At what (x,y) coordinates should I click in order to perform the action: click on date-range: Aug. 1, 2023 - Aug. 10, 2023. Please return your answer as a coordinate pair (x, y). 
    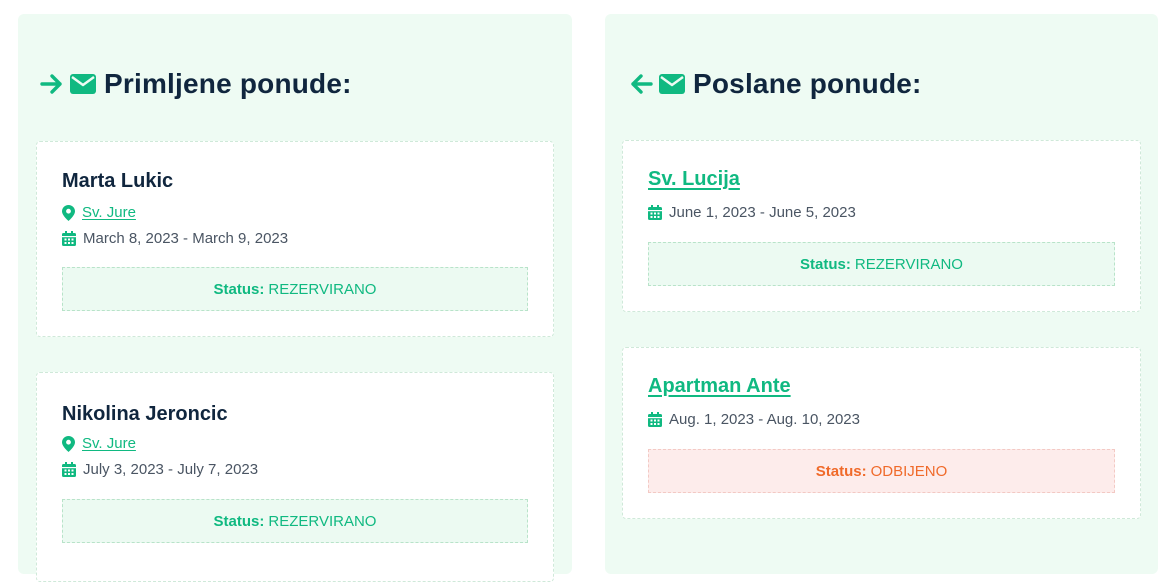
    Looking at the image, I should click on (764, 419).